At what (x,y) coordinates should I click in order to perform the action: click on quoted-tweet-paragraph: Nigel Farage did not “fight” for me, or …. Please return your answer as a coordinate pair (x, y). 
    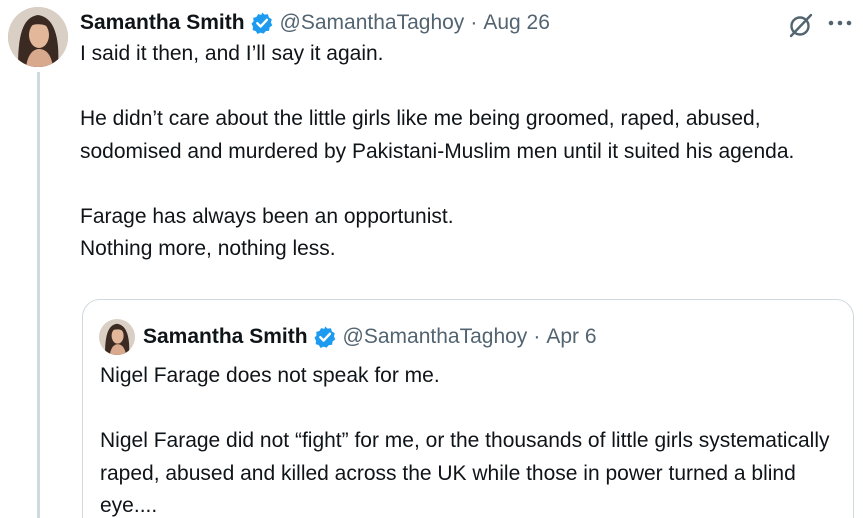
    Looking at the image, I should click on (465, 473).